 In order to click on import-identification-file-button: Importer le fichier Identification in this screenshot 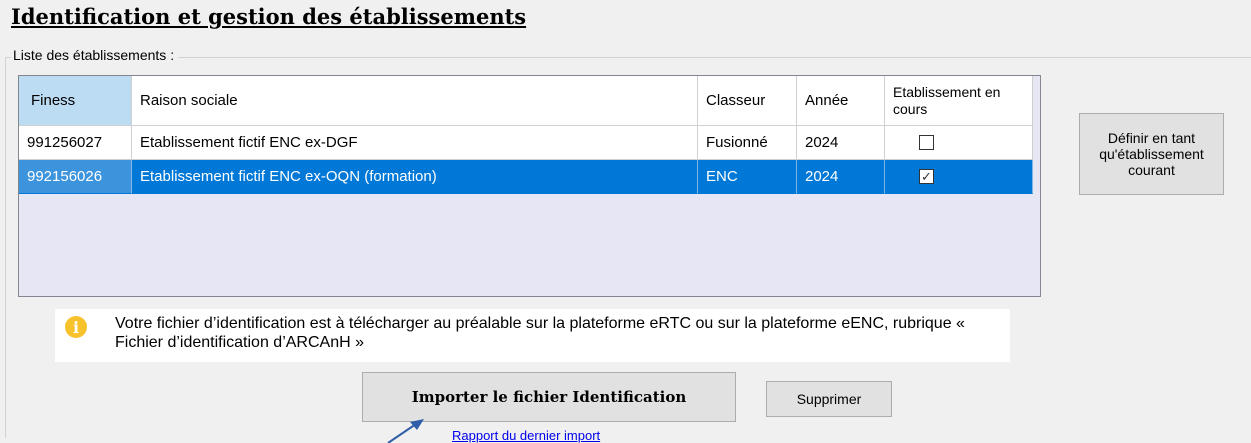, I will do `click(549, 397)`.